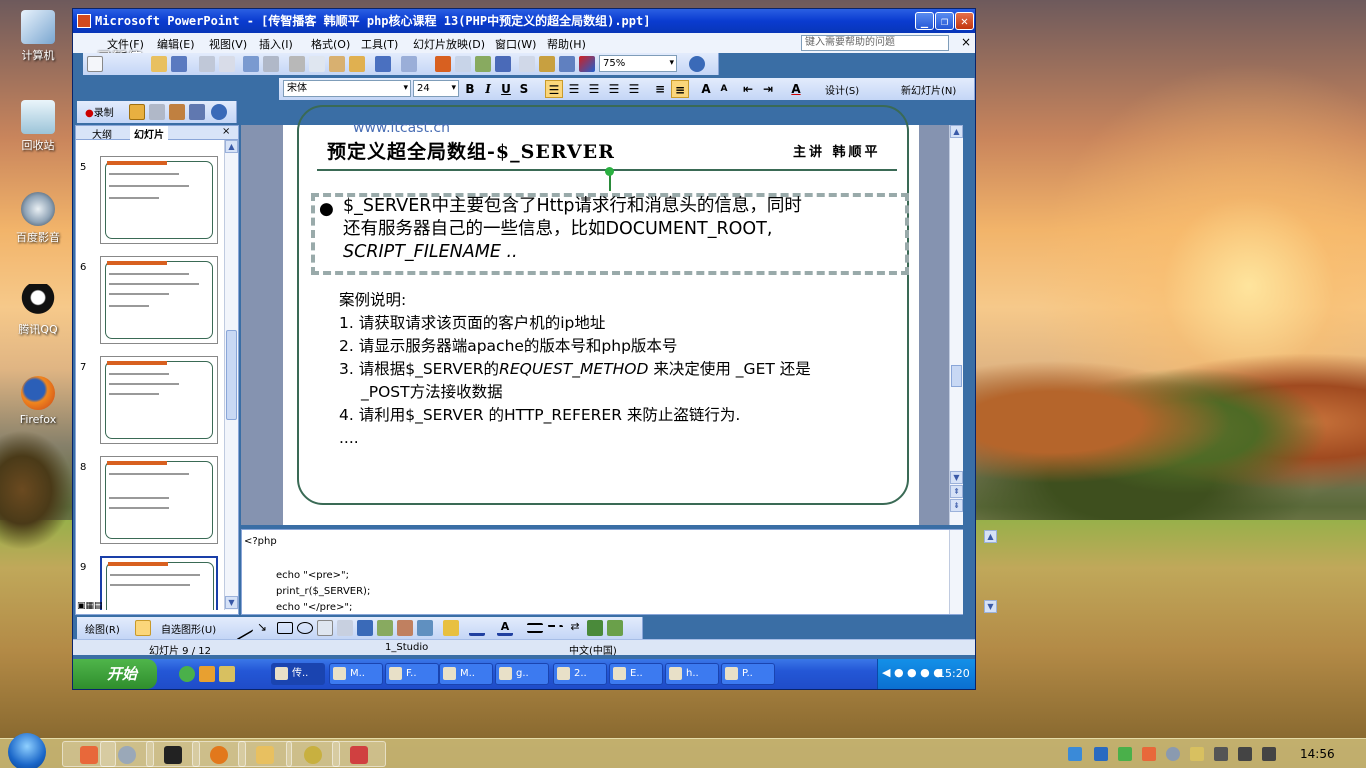 The width and height of the screenshot is (1366, 768). What do you see at coordinates (748, 674) in the screenshot?
I see `taskbar-item: P..` at bounding box center [748, 674].